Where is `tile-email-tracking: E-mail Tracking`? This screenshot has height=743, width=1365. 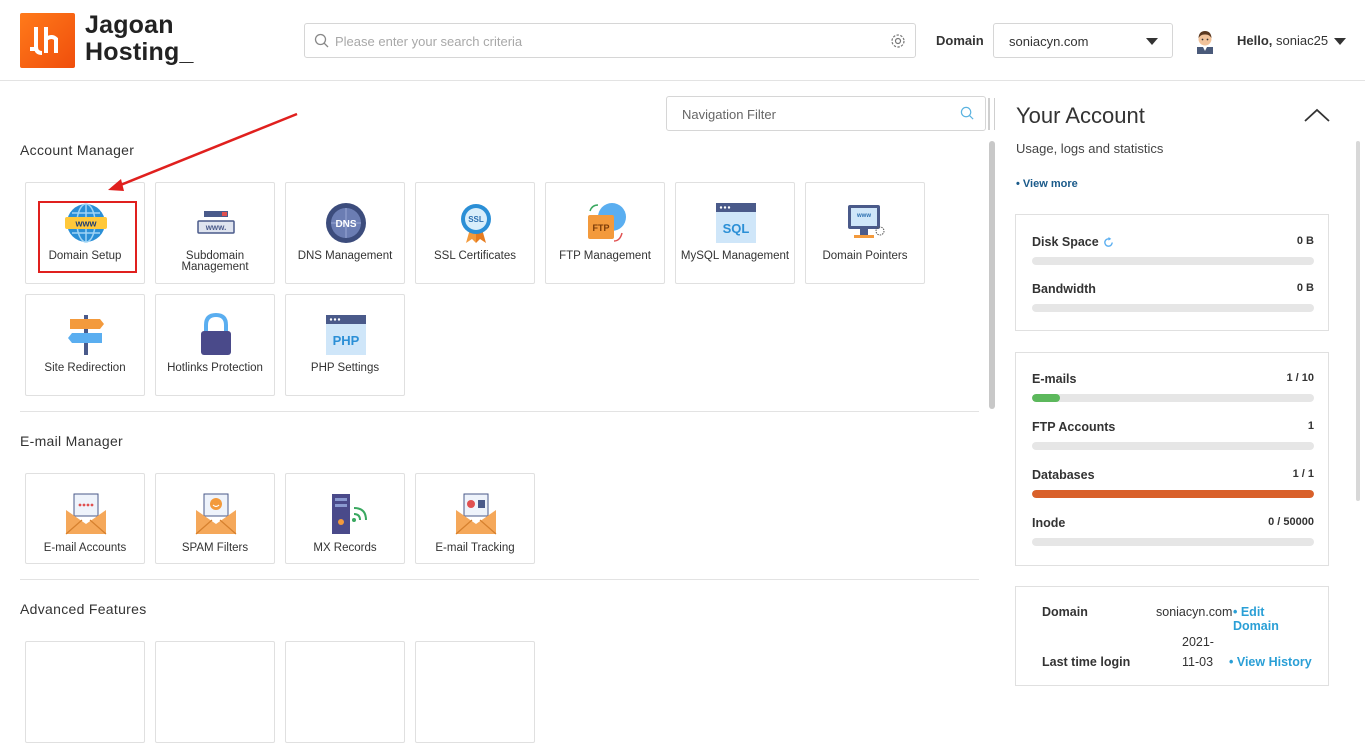
tile-email-tracking: E-mail Tracking is located at coordinates (475, 518).